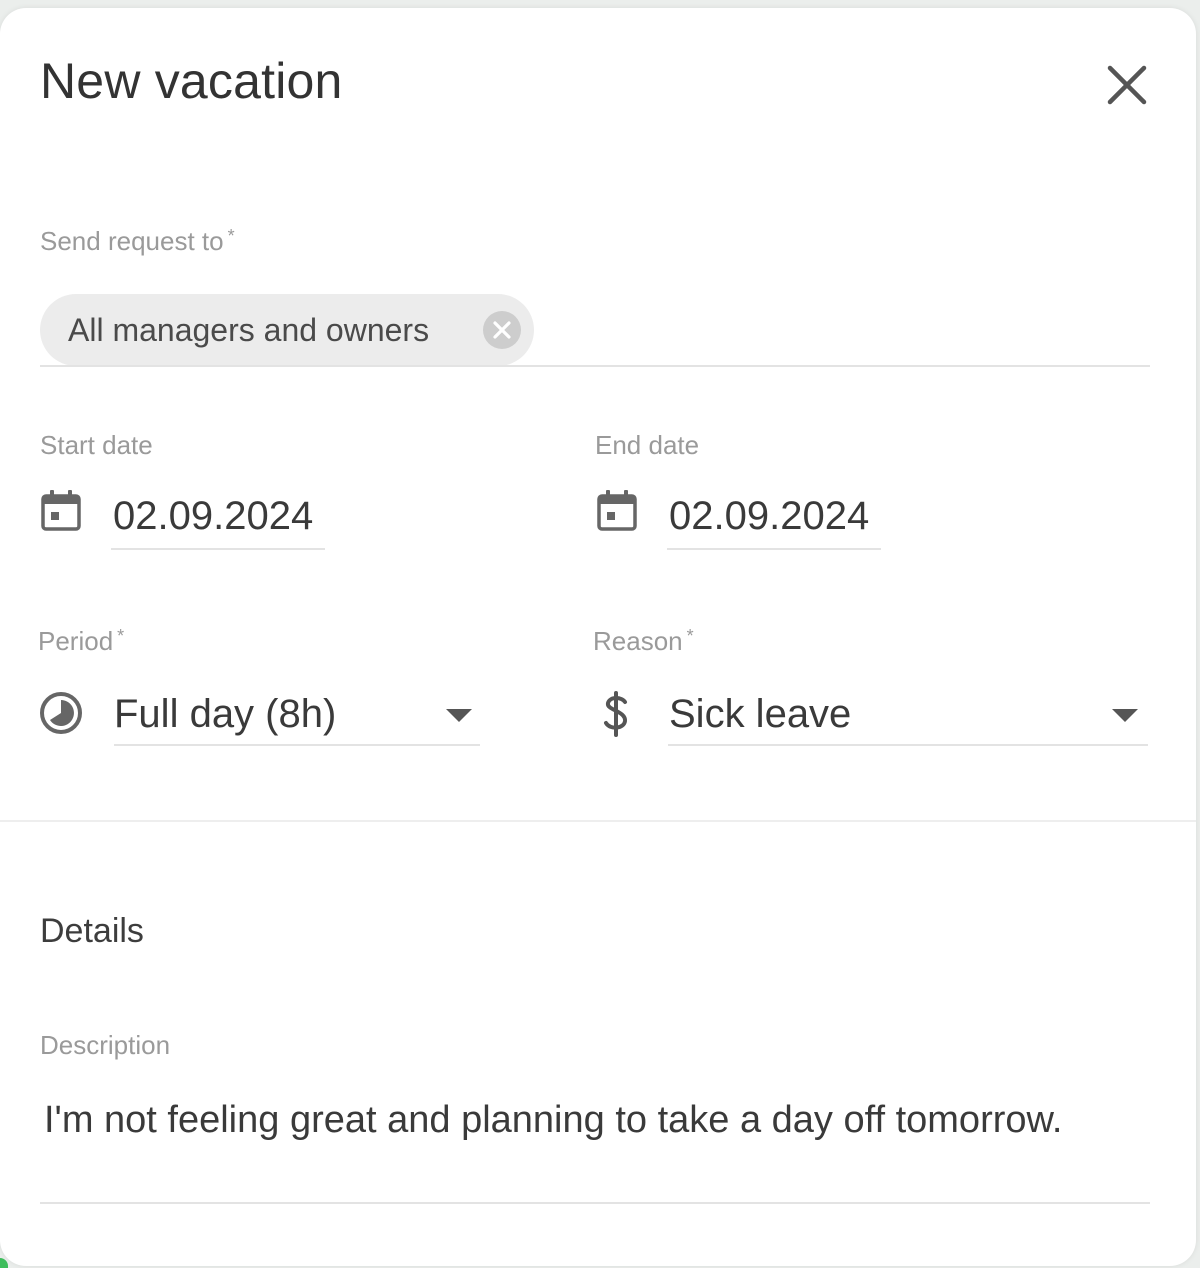 The width and height of the screenshot is (1200, 1268). Describe the element at coordinates (598, 821) in the screenshot. I see `section-divider` at that location.